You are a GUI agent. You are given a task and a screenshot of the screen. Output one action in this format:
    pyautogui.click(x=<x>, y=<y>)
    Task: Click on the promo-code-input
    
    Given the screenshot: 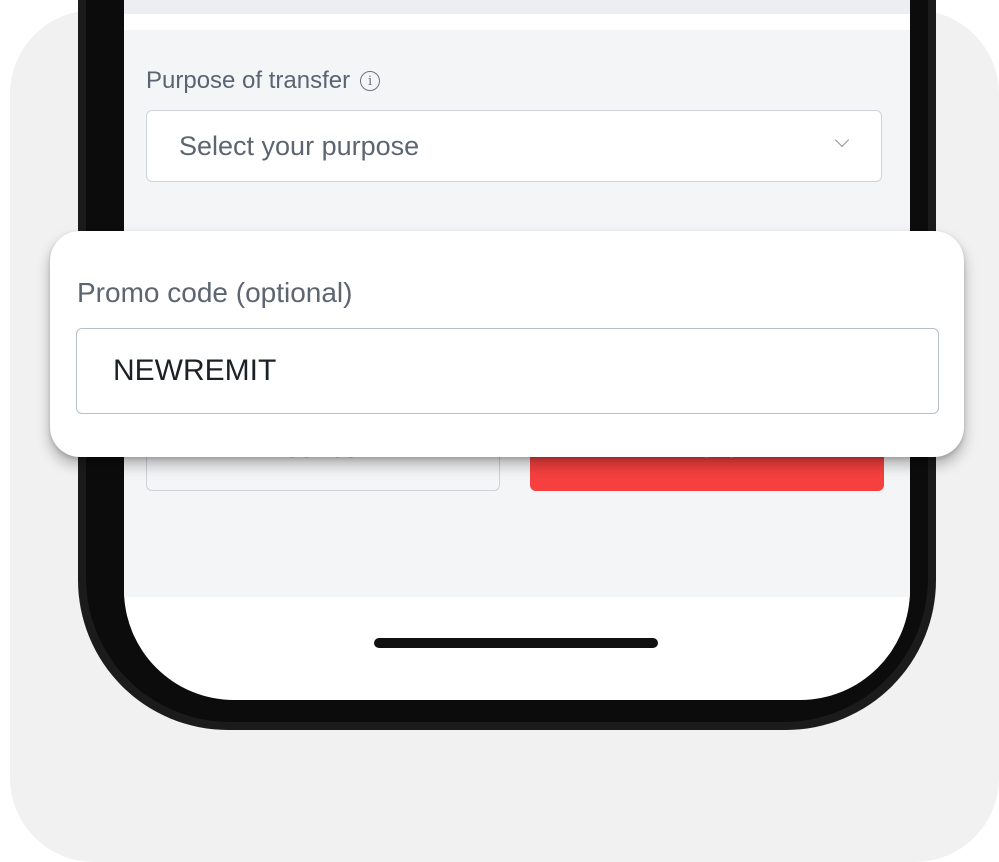 What is the action you would take?
    pyautogui.click(x=507, y=371)
    